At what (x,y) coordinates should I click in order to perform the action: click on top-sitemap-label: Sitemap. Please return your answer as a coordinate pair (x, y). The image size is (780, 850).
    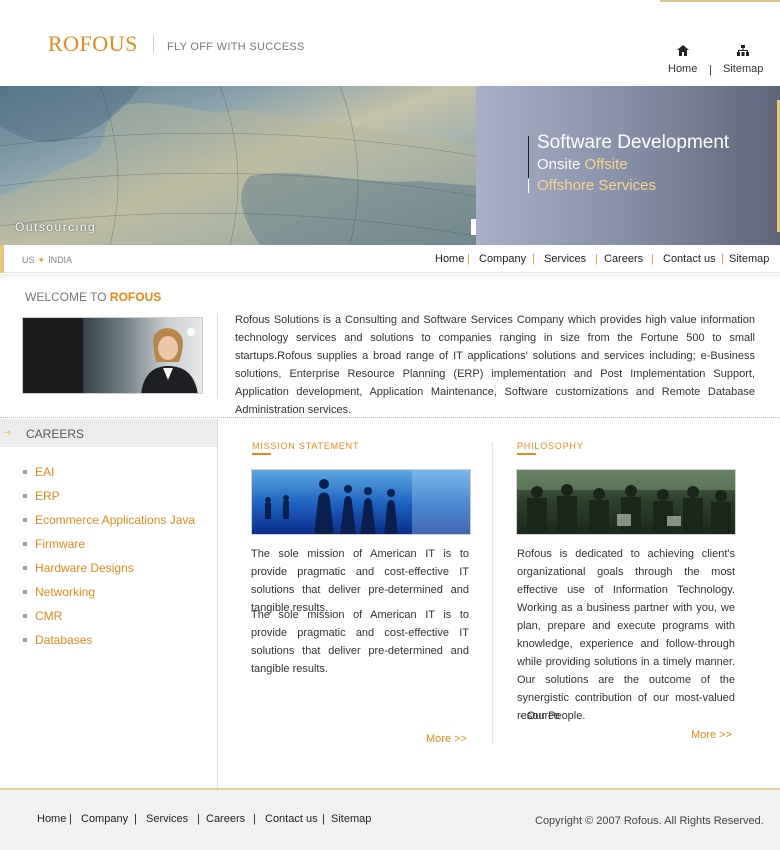
    Looking at the image, I should click on (743, 69).